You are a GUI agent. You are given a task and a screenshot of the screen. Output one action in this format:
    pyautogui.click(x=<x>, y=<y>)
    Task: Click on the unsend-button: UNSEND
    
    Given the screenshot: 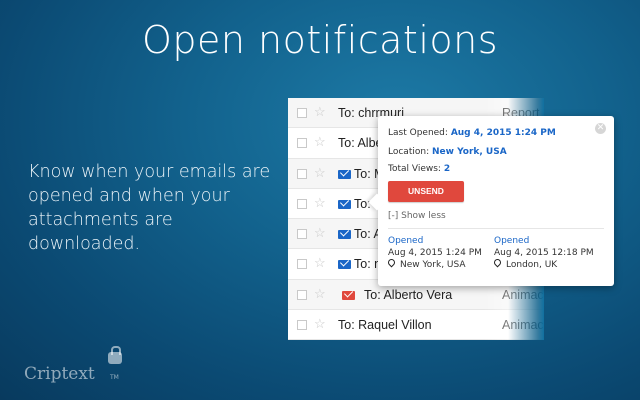 What is the action you would take?
    pyautogui.click(x=426, y=191)
    